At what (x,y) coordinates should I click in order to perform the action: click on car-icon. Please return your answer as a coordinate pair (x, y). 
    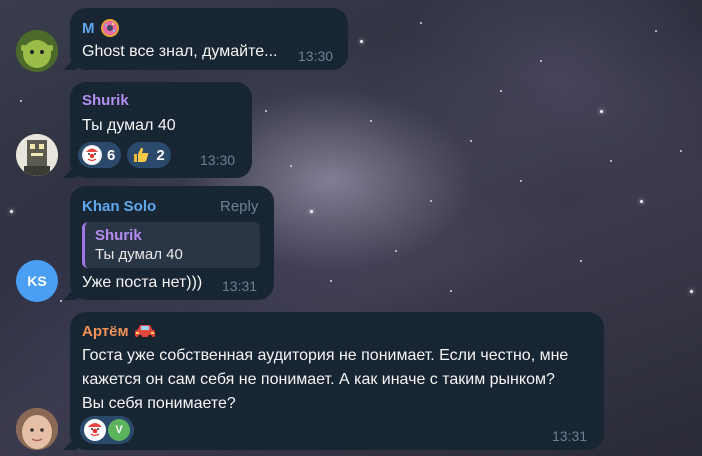
    Looking at the image, I should click on (145, 331).